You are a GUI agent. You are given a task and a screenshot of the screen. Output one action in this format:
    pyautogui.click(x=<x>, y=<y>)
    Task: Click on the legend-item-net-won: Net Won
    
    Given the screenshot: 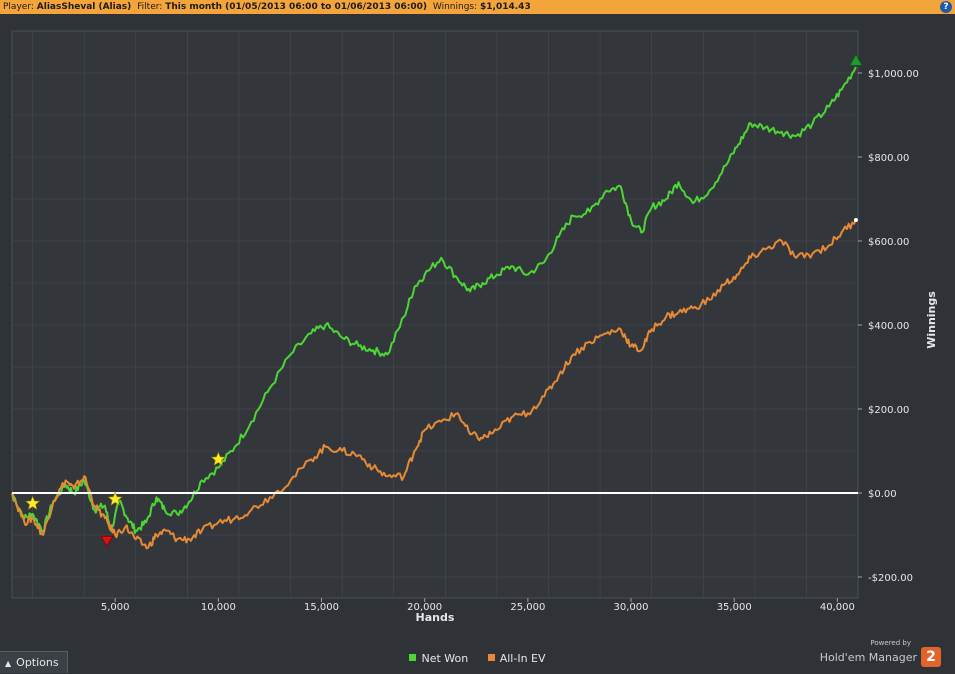 What is the action you would take?
    pyautogui.click(x=438, y=658)
    